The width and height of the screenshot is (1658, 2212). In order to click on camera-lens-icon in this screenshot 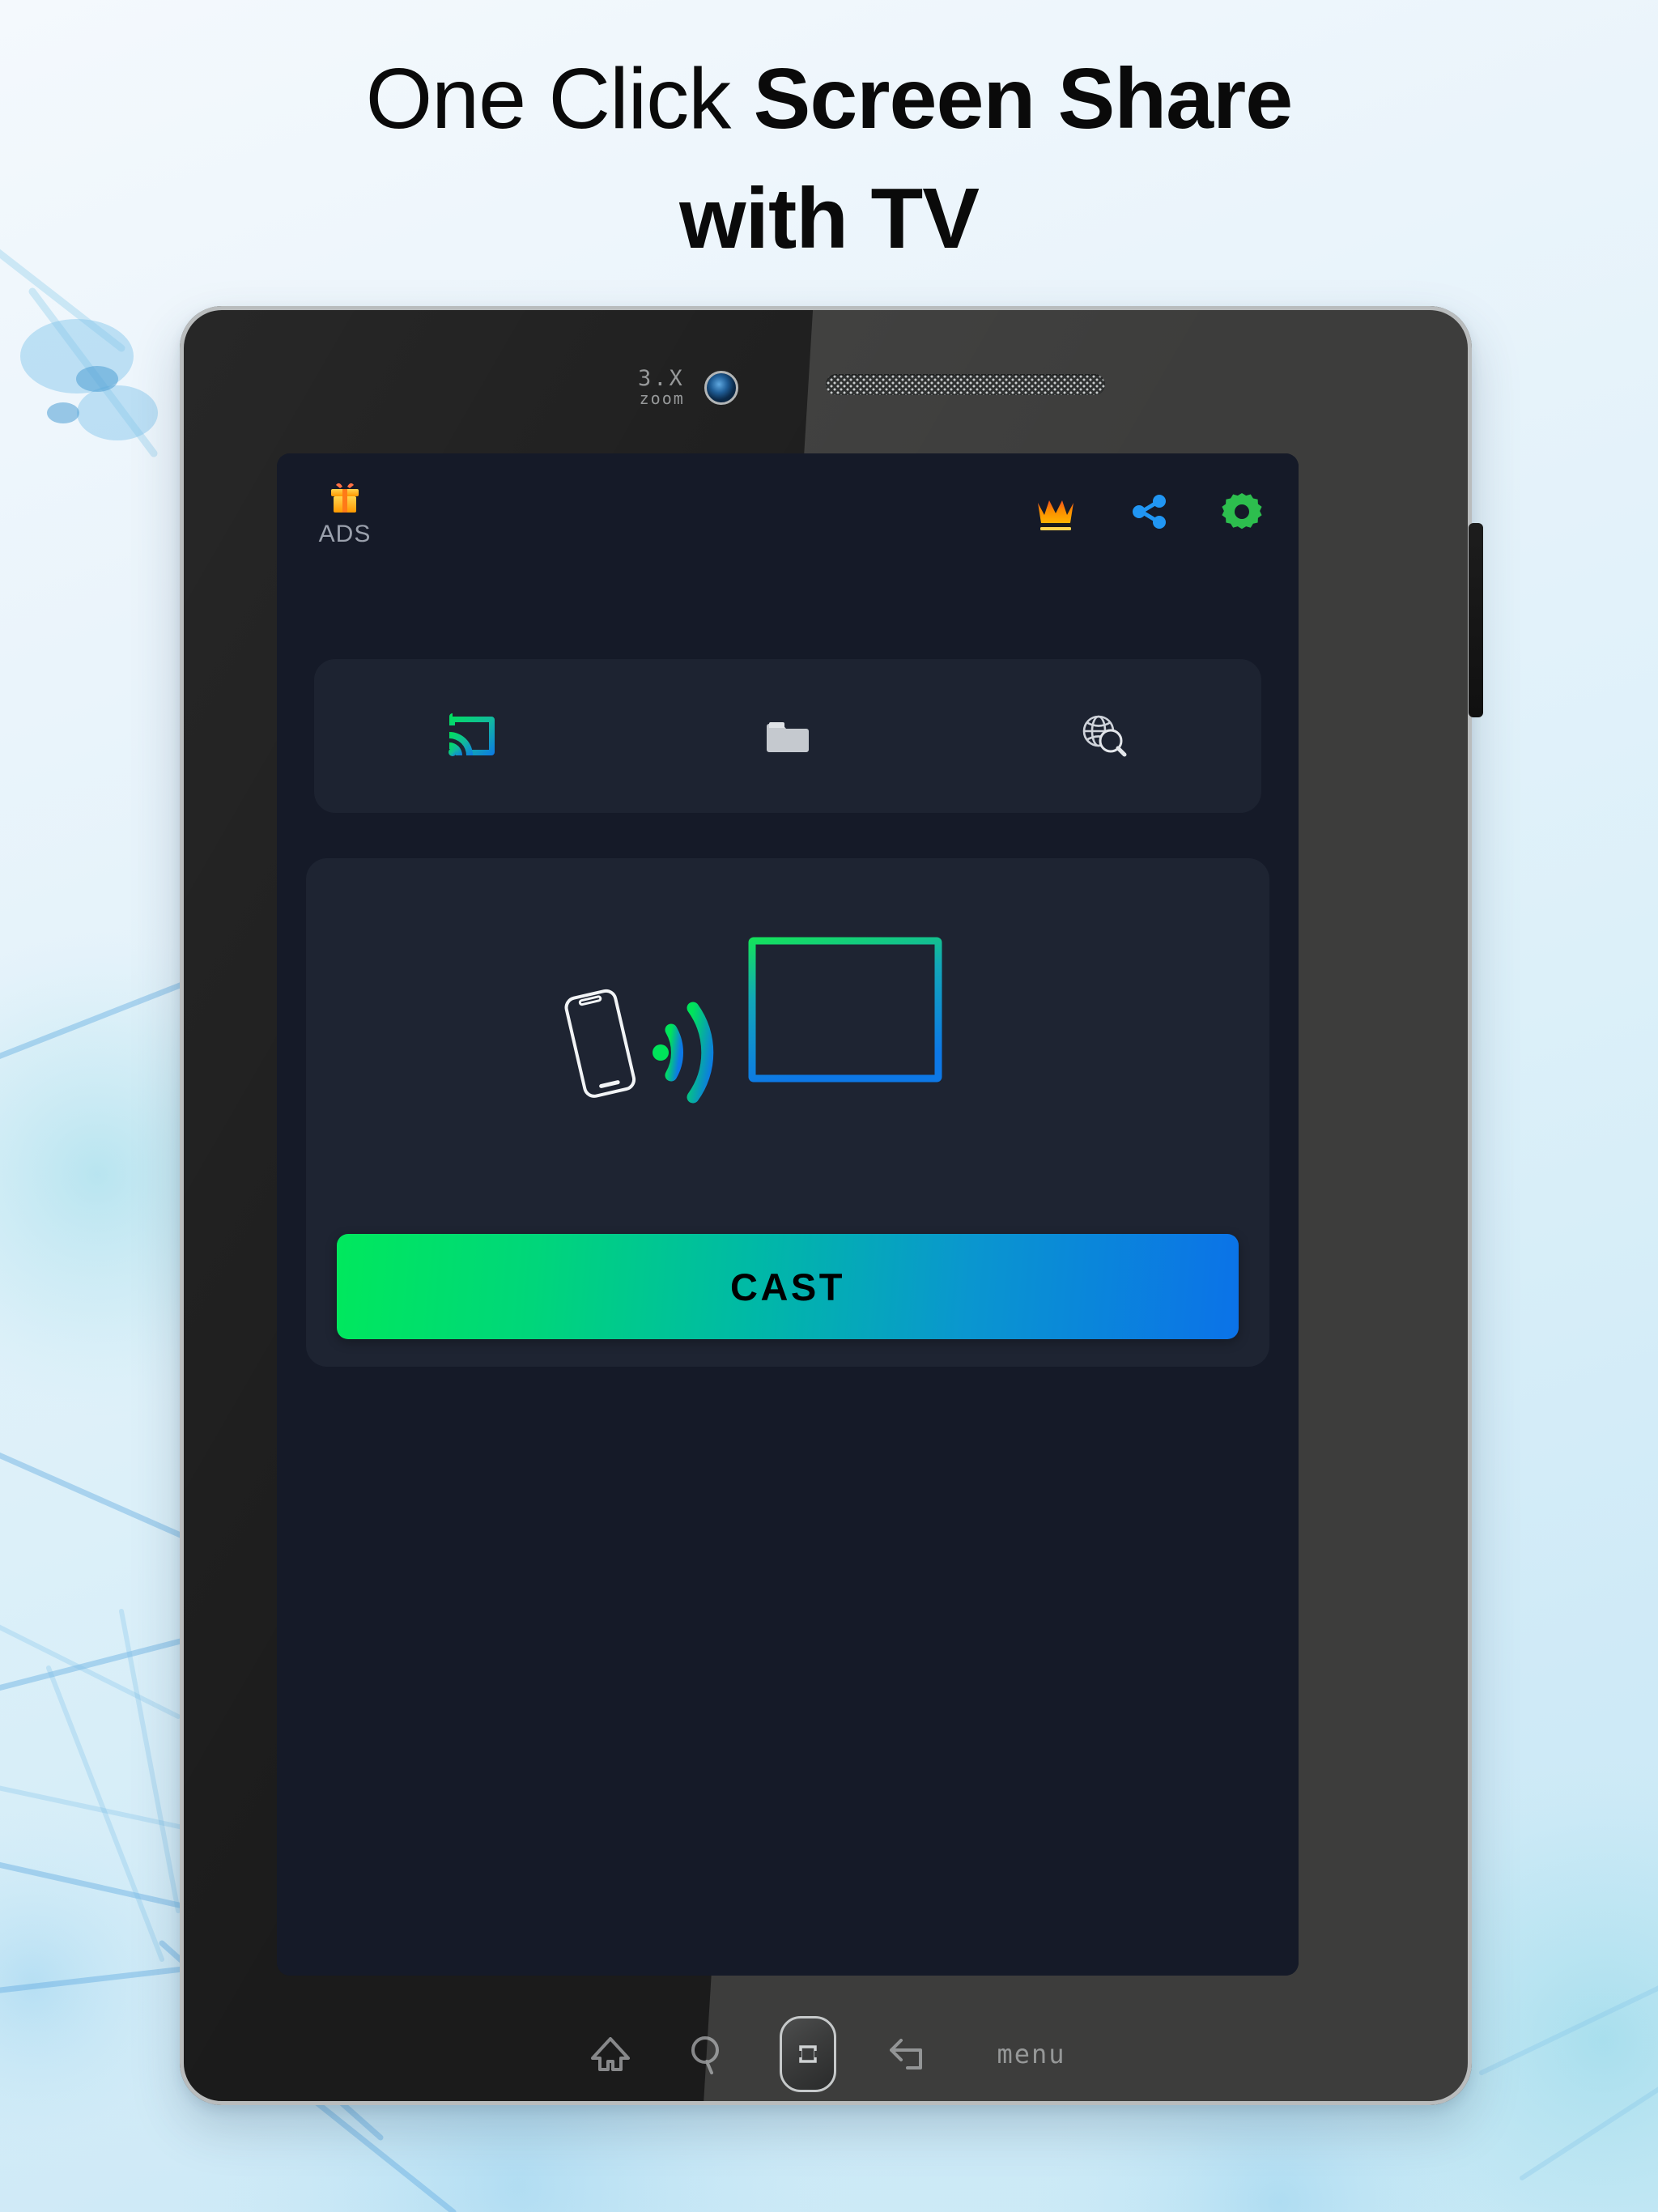, I will do `click(721, 388)`.